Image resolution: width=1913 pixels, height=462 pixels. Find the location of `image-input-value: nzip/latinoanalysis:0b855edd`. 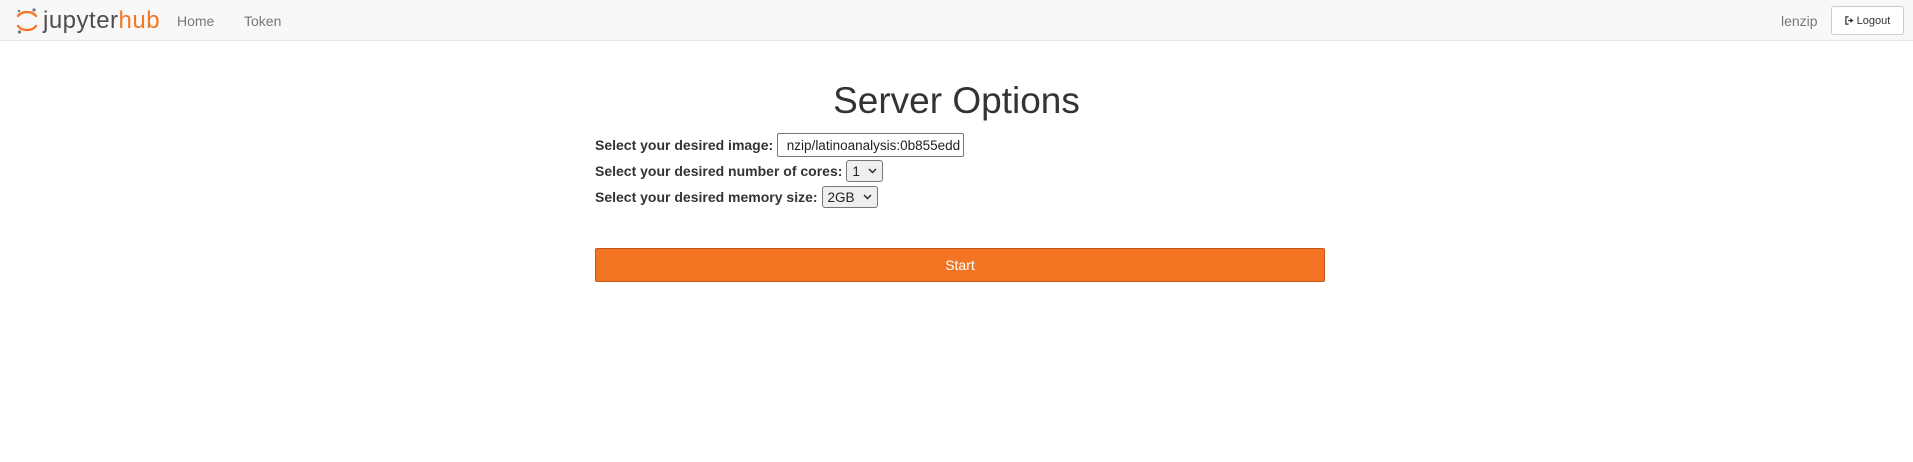

image-input-value: nzip/latinoanalysis:0b855edd is located at coordinates (873, 145).